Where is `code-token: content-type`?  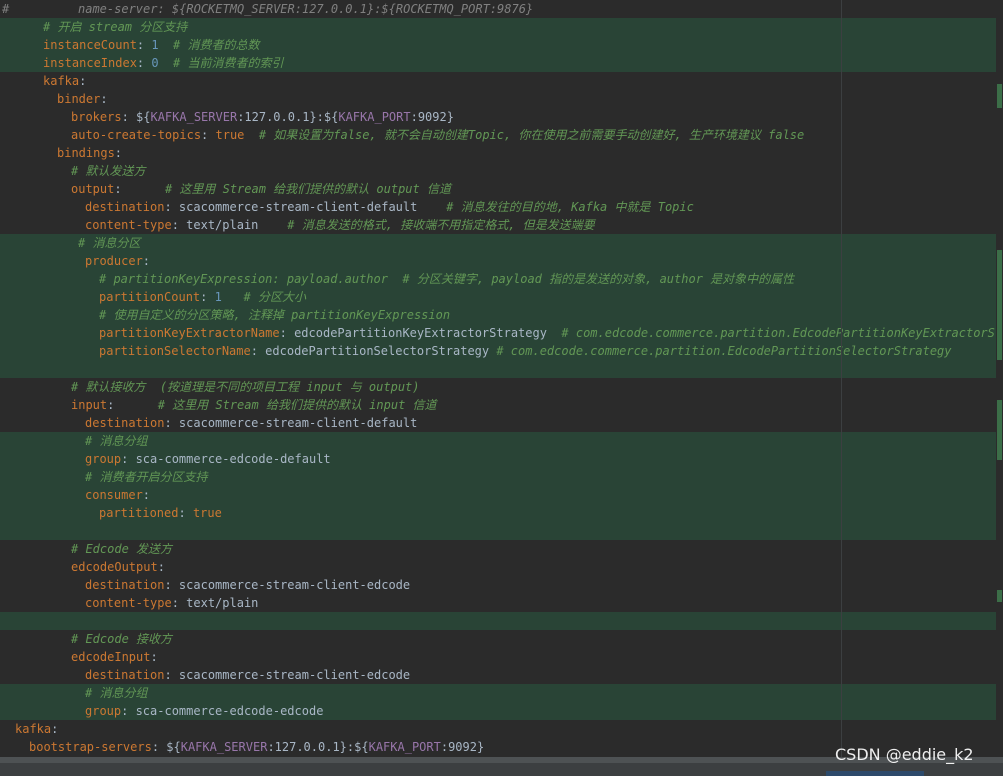
code-token: content-type is located at coordinates (128, 603).